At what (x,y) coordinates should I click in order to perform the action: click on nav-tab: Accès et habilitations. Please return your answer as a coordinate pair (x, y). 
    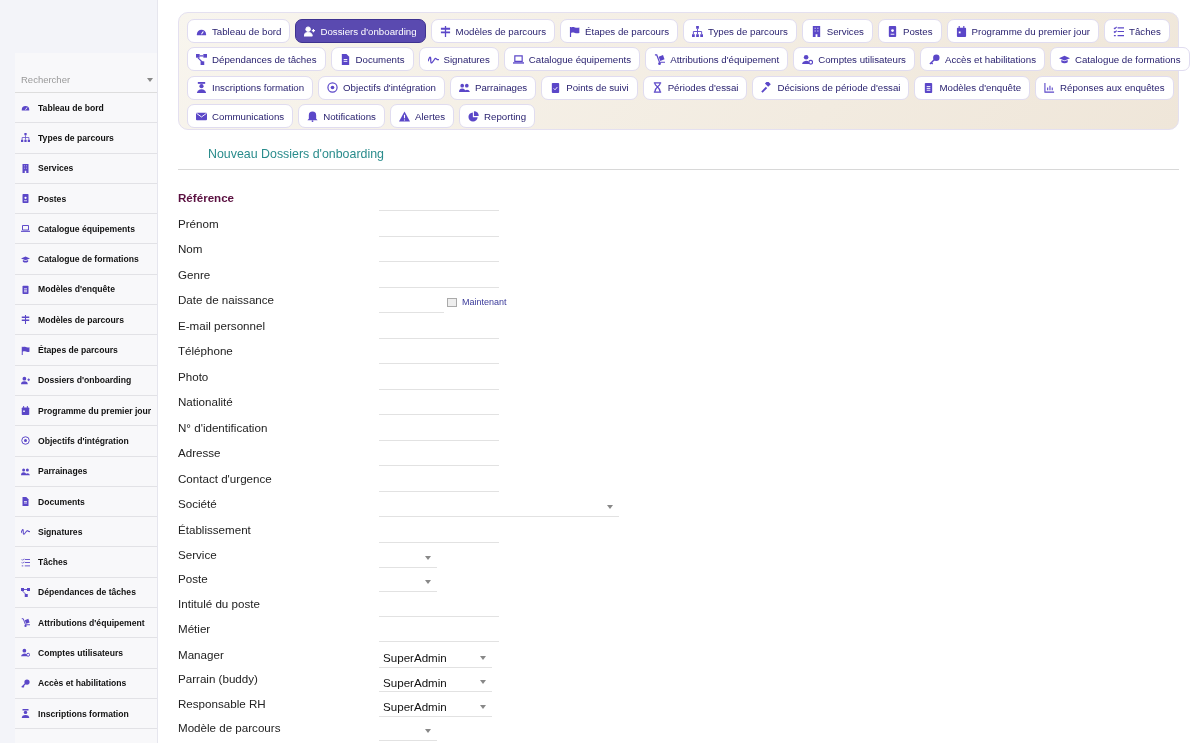
    Looking at the image, I should click on (982, 59).